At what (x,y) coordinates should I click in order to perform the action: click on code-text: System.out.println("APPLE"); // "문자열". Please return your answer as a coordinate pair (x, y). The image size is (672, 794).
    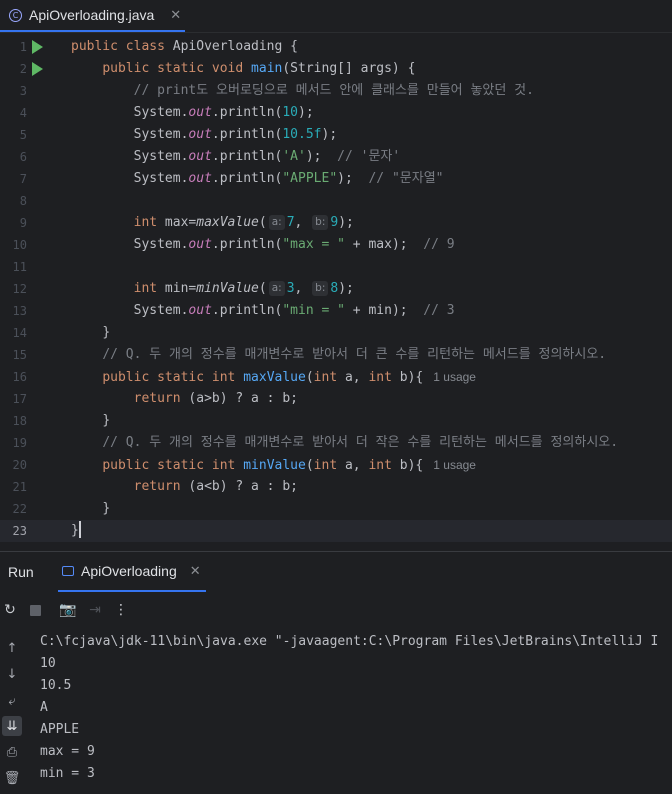
    Looking at the image, I should click on (288, 178).